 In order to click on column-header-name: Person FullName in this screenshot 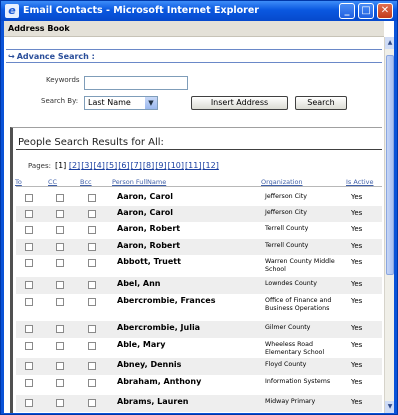, I will do `click(139, 182)`.